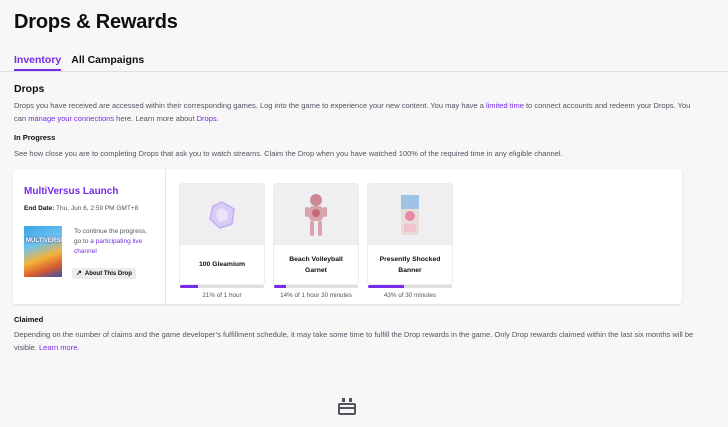 This screenshot has height=427, width=728. Describe the element at coordinates (207, 118) in the screenshot. I see `drops-link: Drops` at that location.